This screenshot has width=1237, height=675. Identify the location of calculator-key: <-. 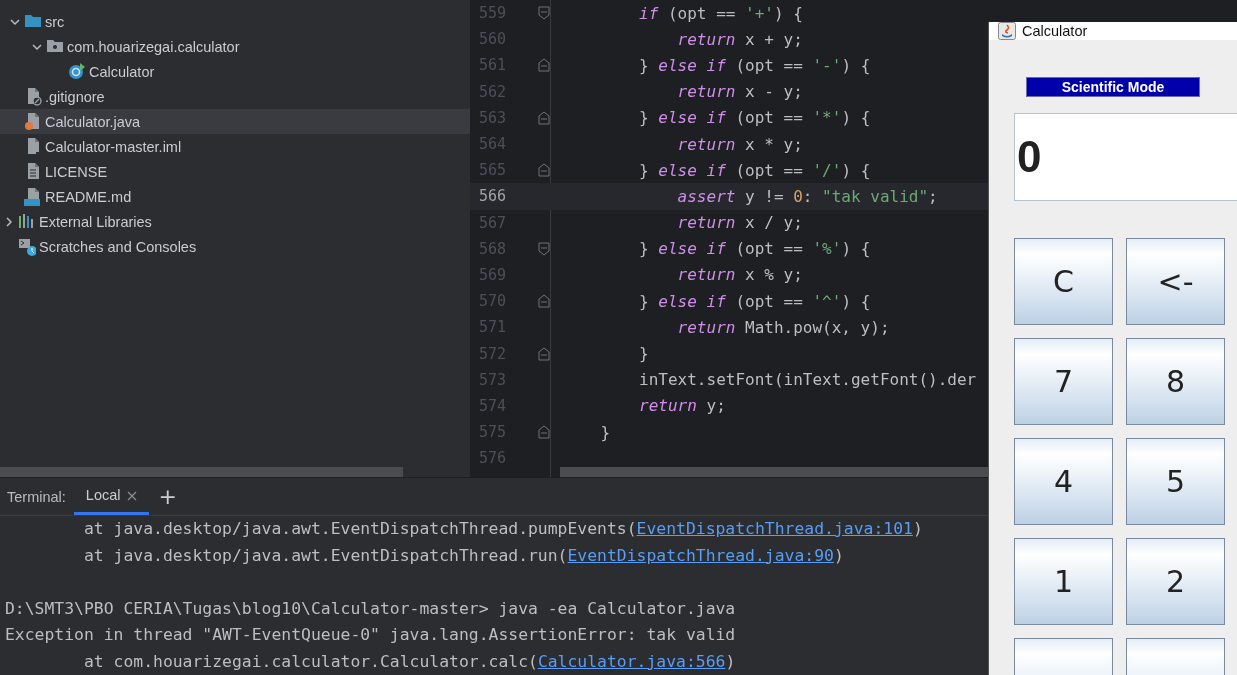
(1175, 281).